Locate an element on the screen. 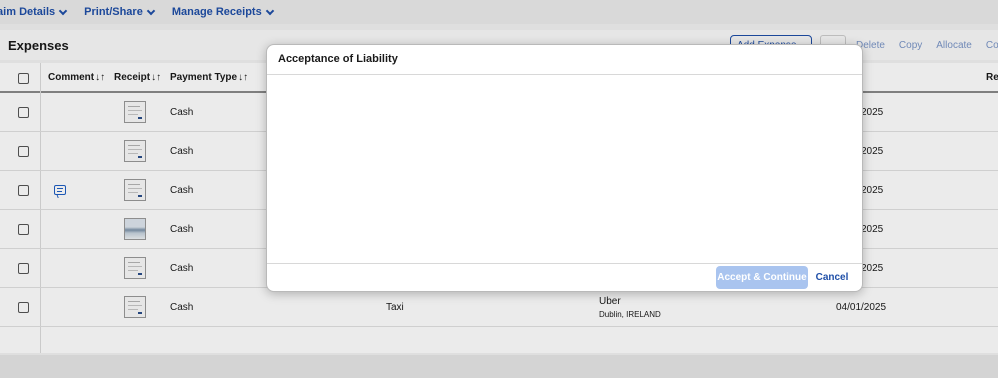  cancel-button: Cancel is located at coordinates (832, 277).